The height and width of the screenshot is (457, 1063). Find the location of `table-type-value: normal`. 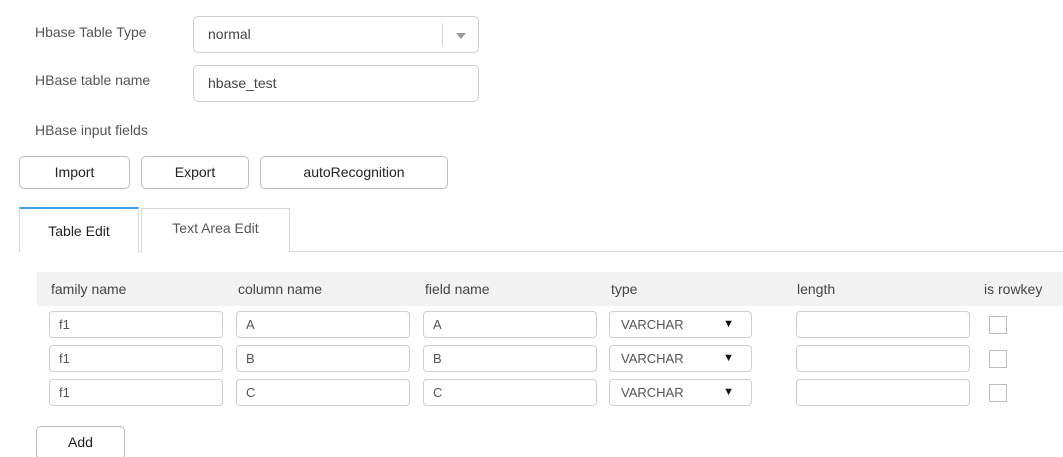

table-type-value: normal is located at coordinates (229, 34).